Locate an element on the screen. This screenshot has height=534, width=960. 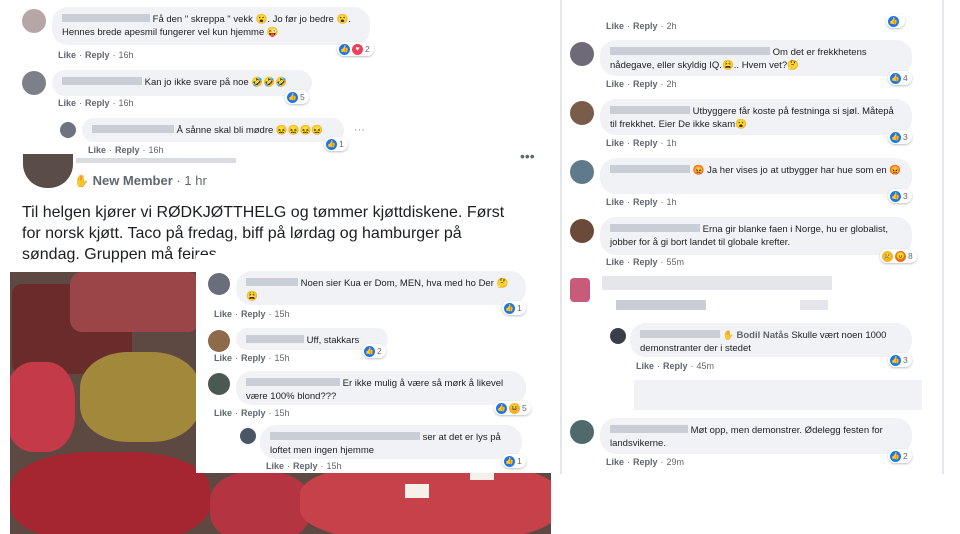
new-member-badge: New Member is located at coordinates (132, 180).